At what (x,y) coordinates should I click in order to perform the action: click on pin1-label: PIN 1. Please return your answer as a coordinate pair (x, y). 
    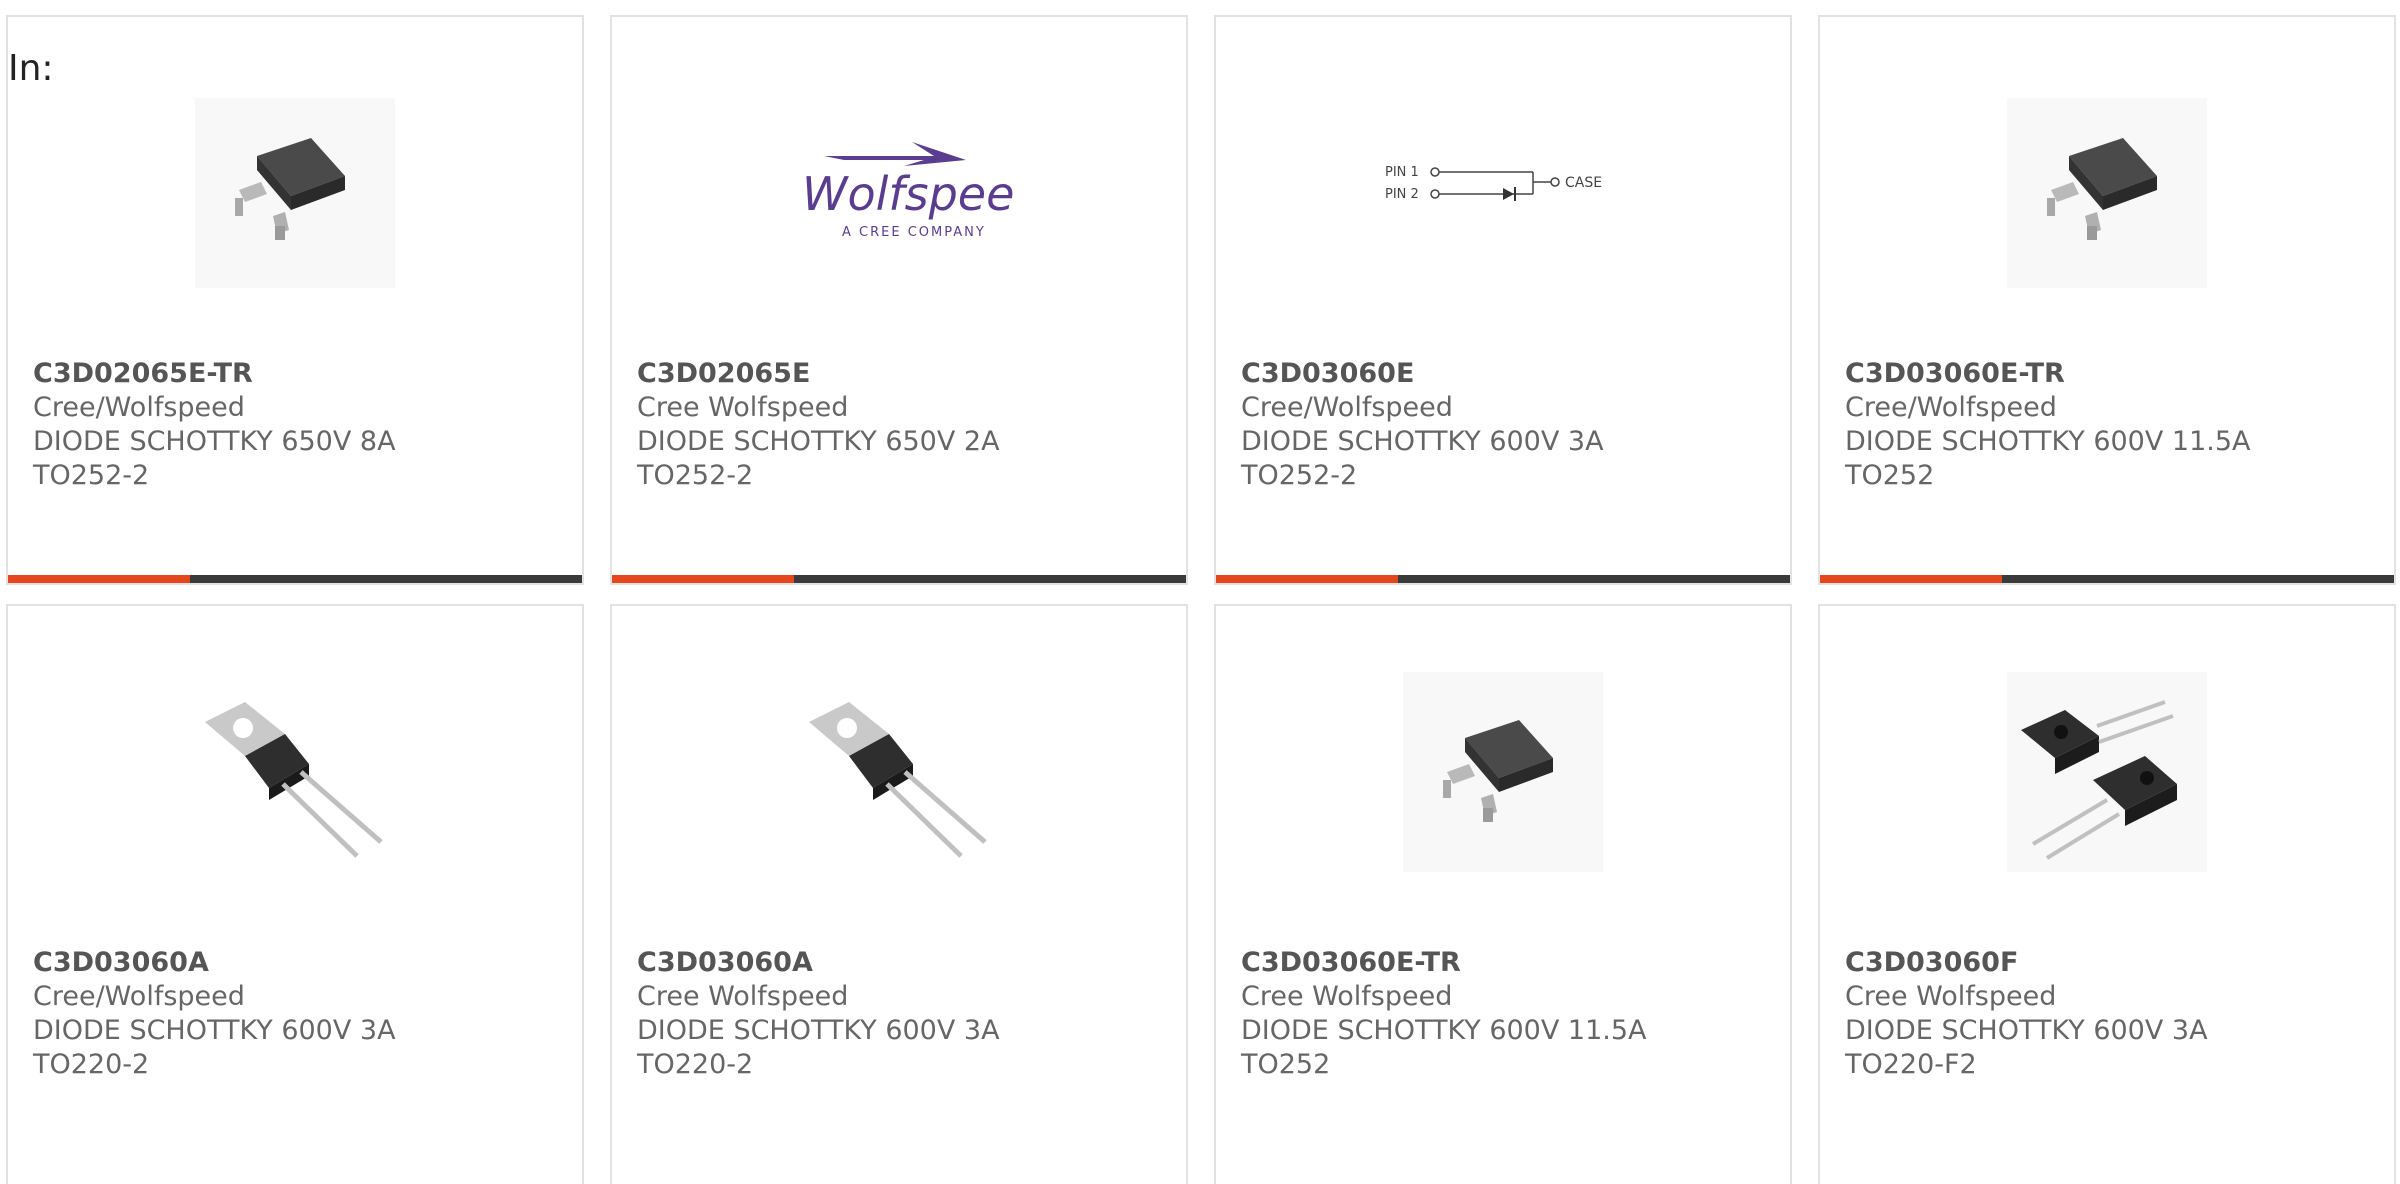
    Looking at the image, I should click on (1402, 172).